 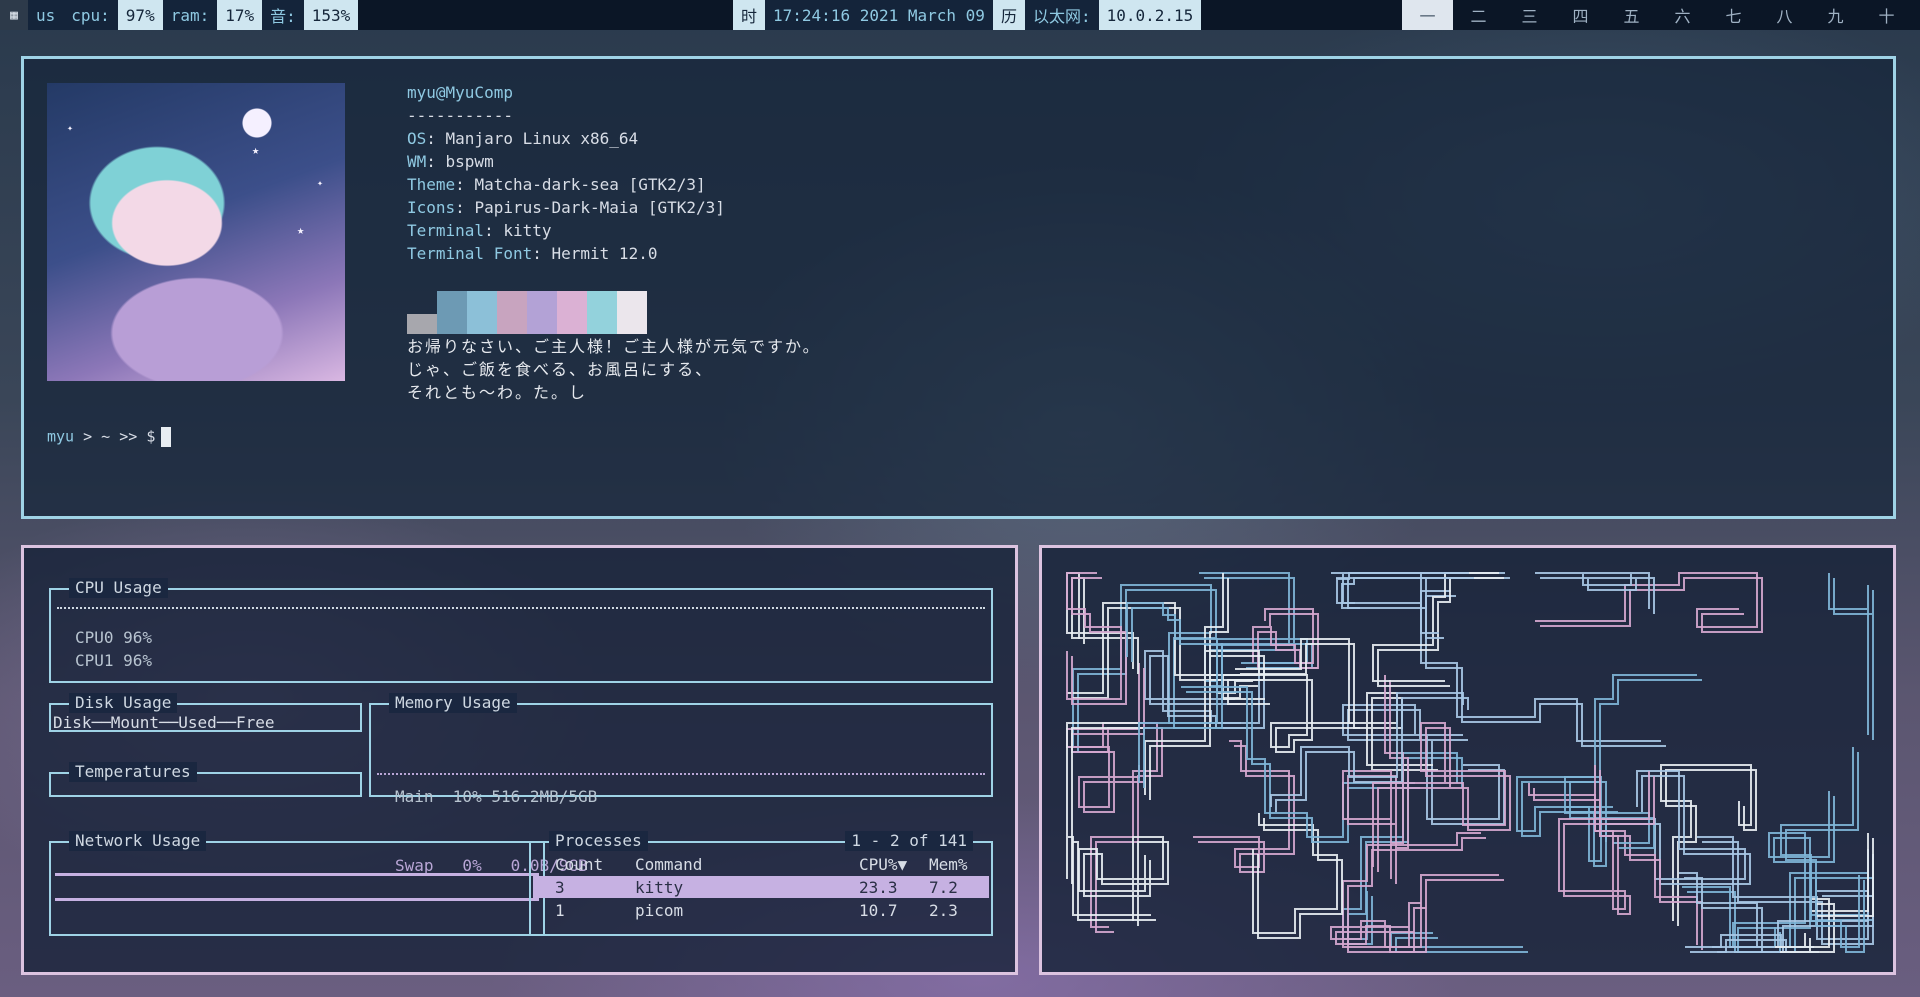 I want to click on disk-usage-title: Disk Usage, so click(x=123, y=703).